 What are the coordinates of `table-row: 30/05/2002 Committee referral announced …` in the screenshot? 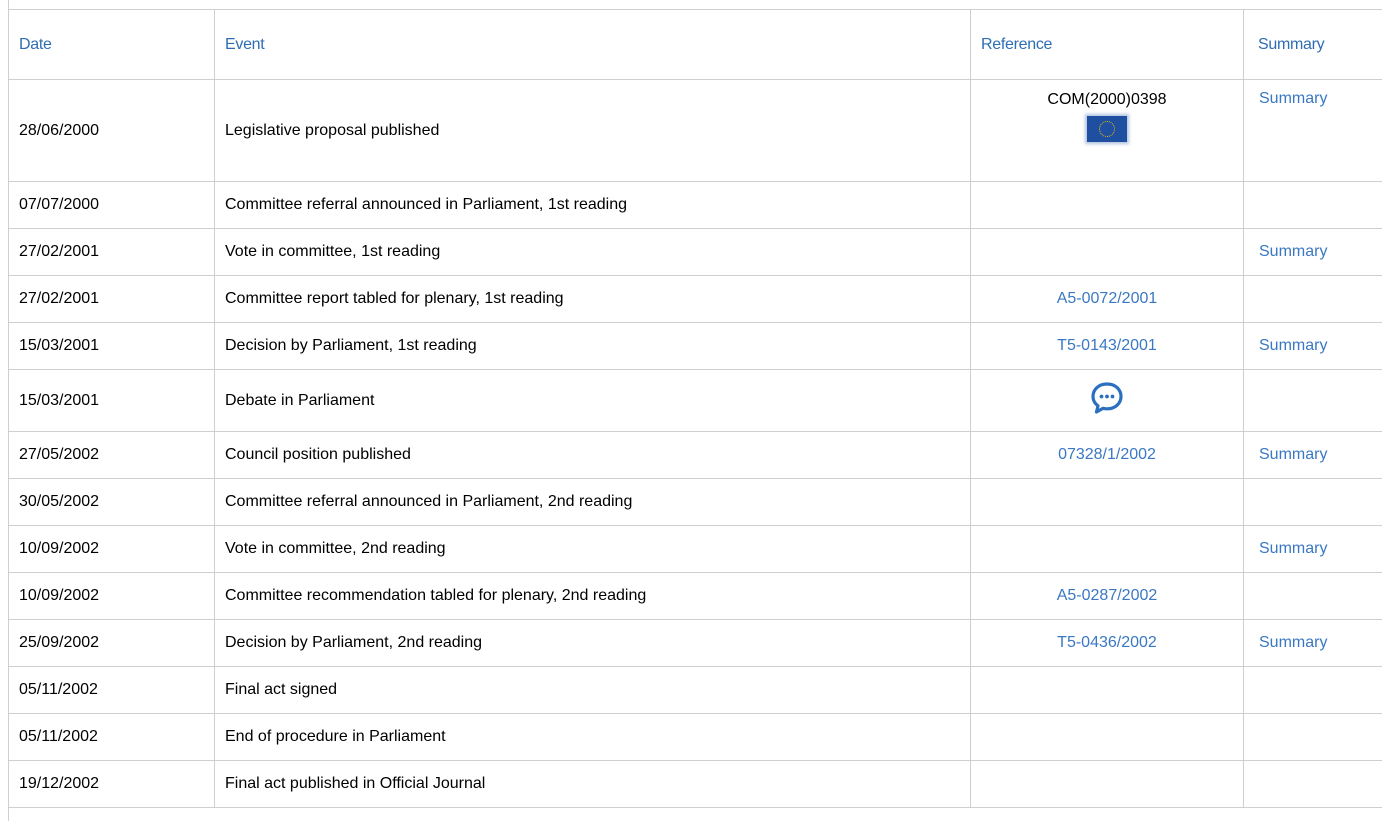 It's located at (695, 502).